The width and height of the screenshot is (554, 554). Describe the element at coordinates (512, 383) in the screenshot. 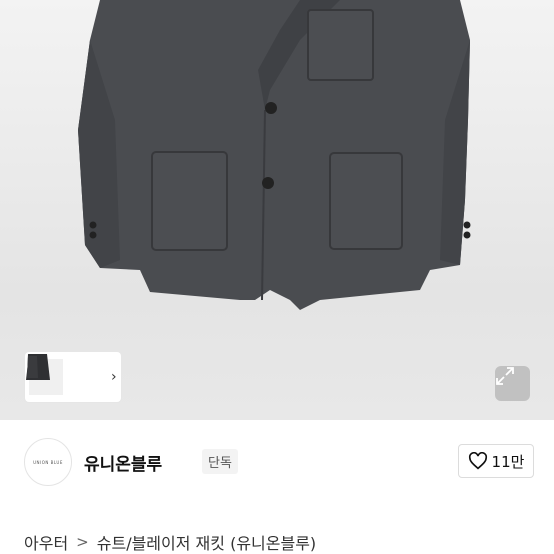

I see `expand-icon` at that location.